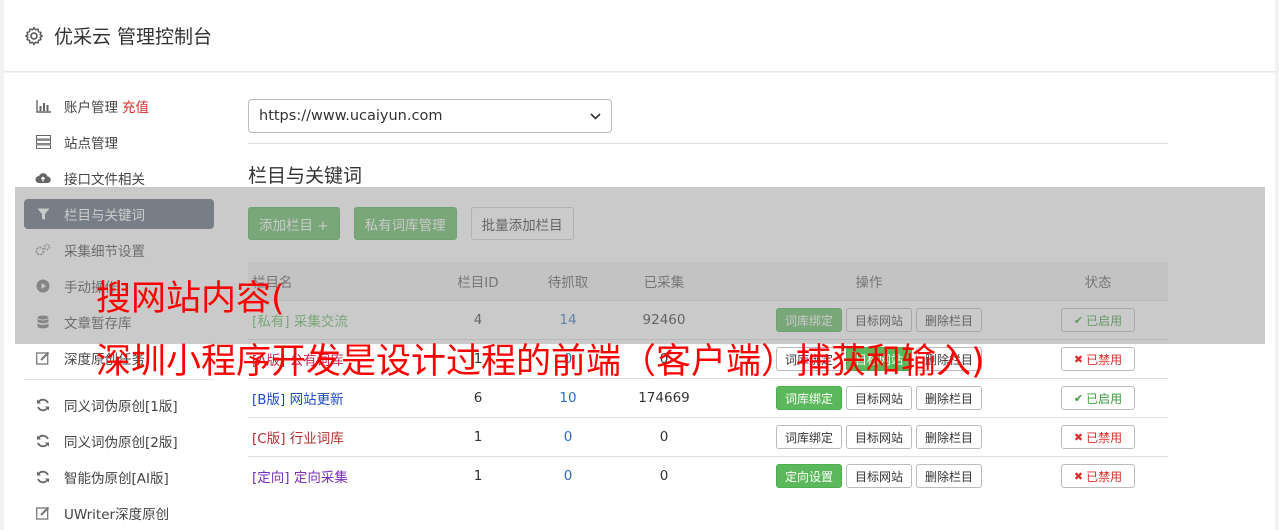  Describe the element at coordinates (708, 143) in the screenshot. I see `divider` at that location.